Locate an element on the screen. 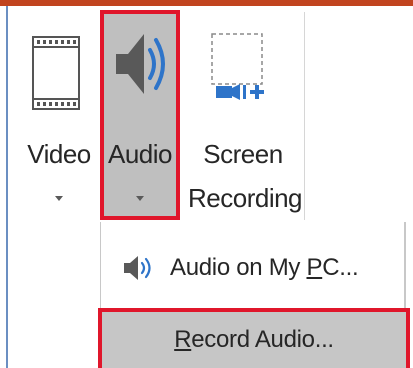 The width and height of the screenshot is (413, 368). screen-recording-label-line2: Recording is located at coordinates (245, 198).